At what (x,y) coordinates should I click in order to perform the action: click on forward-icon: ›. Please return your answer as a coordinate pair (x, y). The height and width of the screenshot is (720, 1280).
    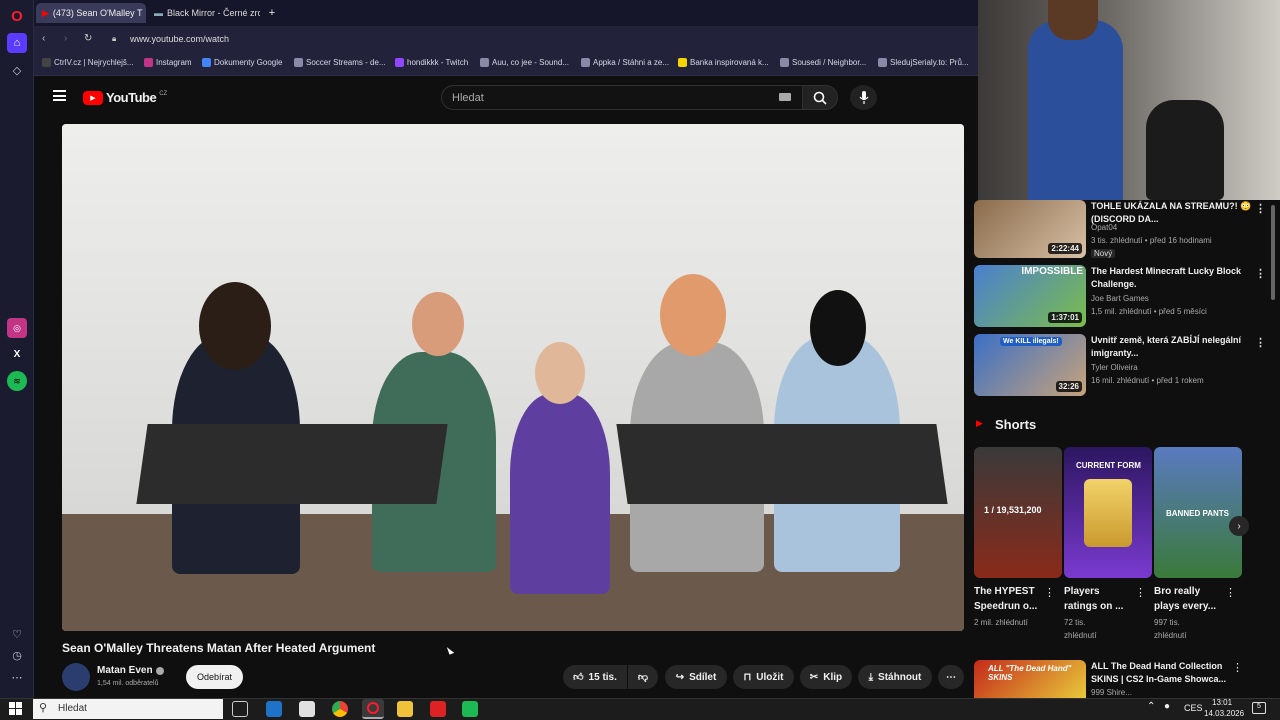
    Looking at the image, I should click on (65, 38).